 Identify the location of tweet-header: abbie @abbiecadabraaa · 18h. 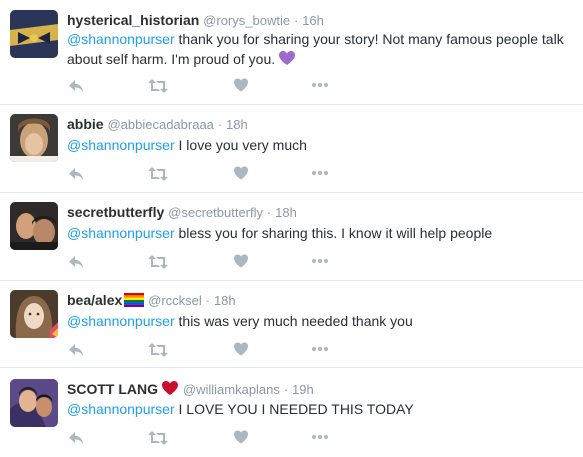
(157, 124).